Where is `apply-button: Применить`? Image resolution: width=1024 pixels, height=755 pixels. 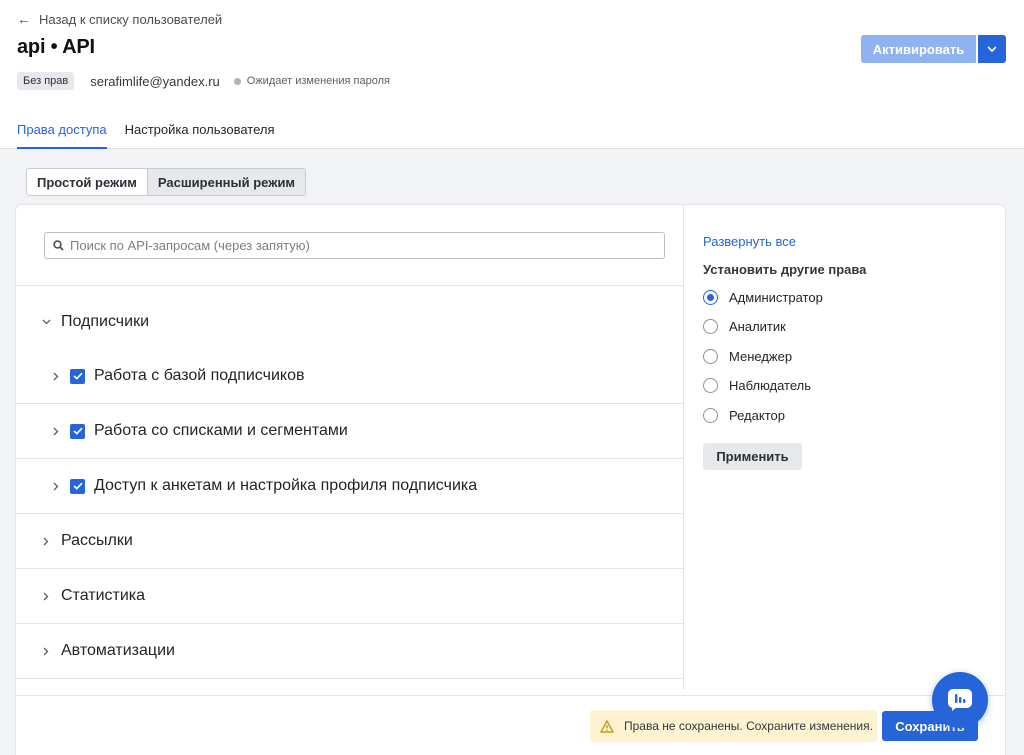
apply-button: Применить is located at coordinates (752, 456).